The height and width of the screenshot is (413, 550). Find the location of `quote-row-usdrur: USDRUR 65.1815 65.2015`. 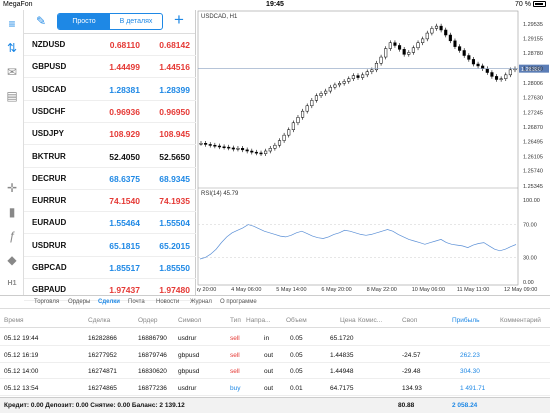

quote-row-usdrur: USDRUR 65.1815 65.2015 is located at coordinates (110, 246).